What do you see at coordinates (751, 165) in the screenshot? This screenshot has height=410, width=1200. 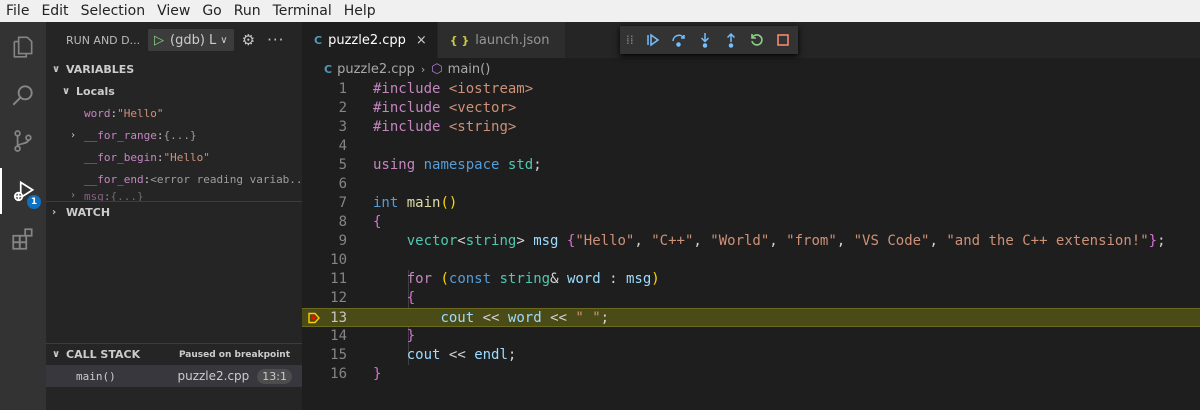 I see `code-line: 5 using namespace std;` at bounding box center [751, 165].